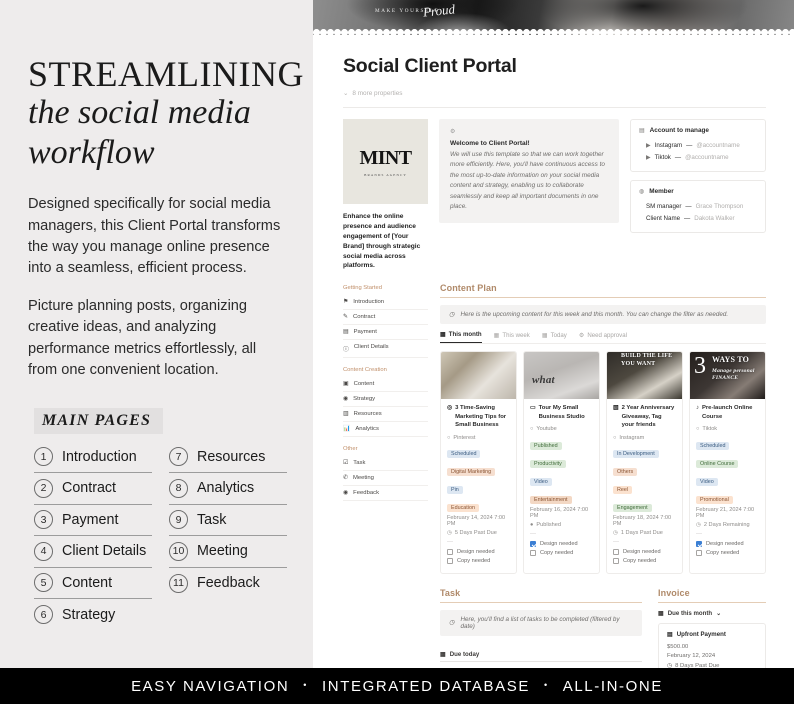 This screenshot has width=794, height=704. Describe the element at coordinates (725, 513) in the screenshot. I see `content-card-date: February 21, 2024 7:00 PM` at that location.